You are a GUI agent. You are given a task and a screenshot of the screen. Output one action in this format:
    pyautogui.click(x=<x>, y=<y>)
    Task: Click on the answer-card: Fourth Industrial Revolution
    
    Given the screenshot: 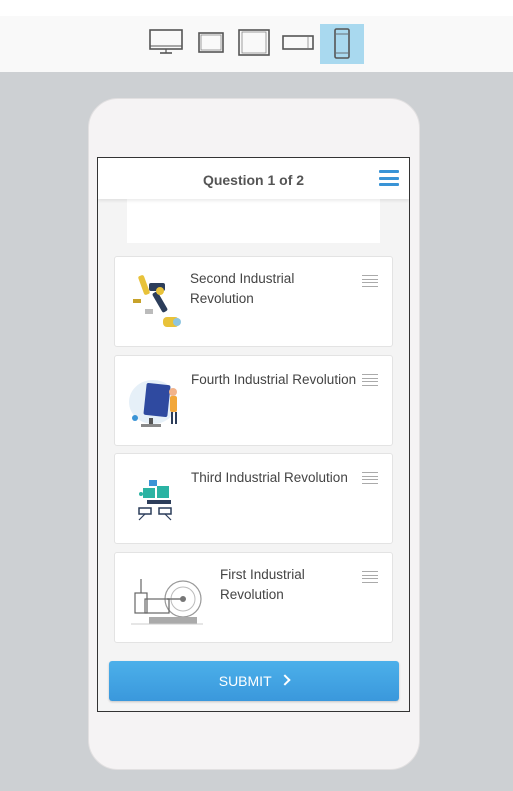 What is the action you would take?
    pyautogui.click(x=253, y=400)
    